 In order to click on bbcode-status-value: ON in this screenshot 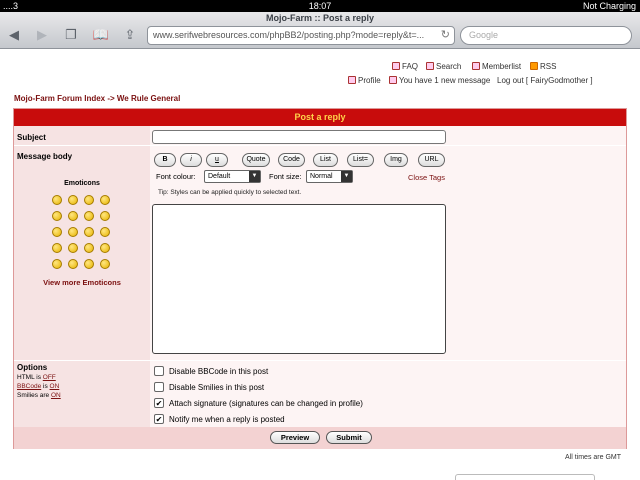, I will do `click(55, 386)`.